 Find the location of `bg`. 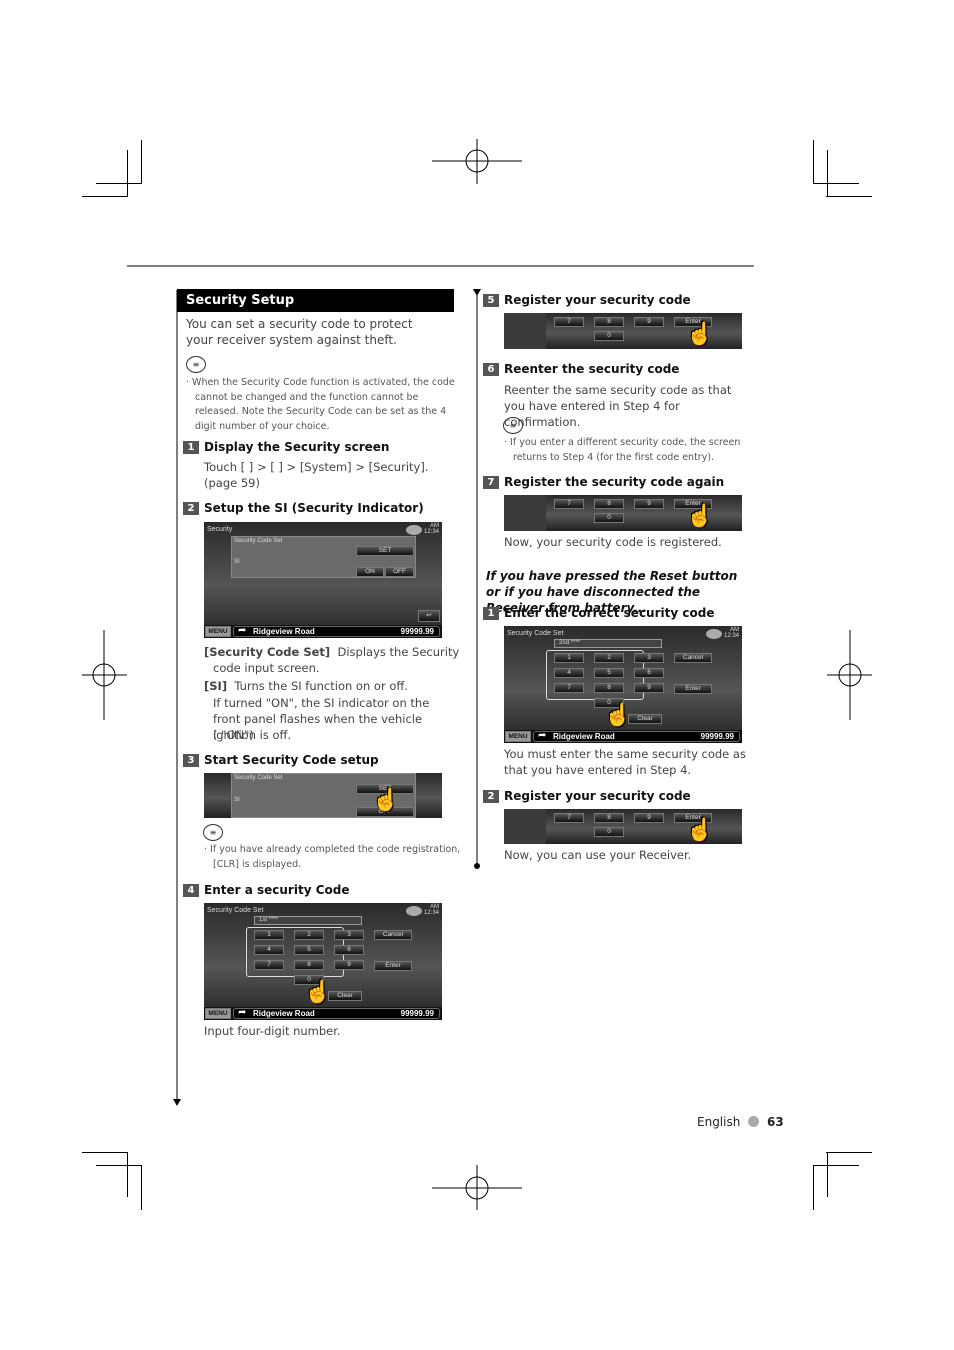

bg is located at coordinates (525, 331).